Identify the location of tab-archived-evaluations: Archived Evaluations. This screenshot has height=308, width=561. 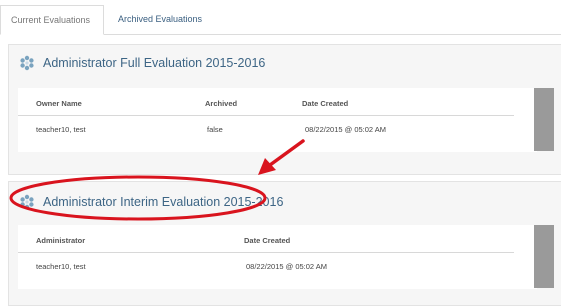
(160, 19).